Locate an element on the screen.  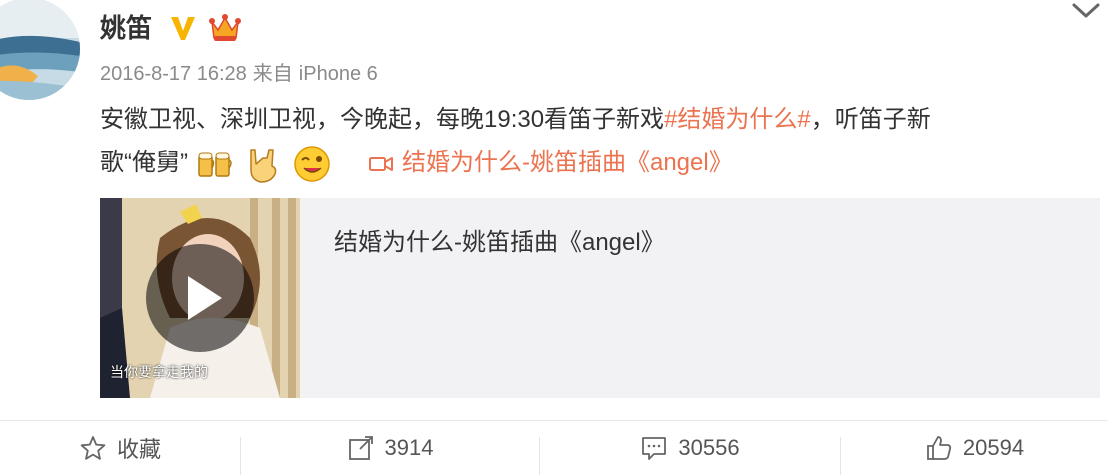
wink-face-icon is located at coordinates (312, 163).